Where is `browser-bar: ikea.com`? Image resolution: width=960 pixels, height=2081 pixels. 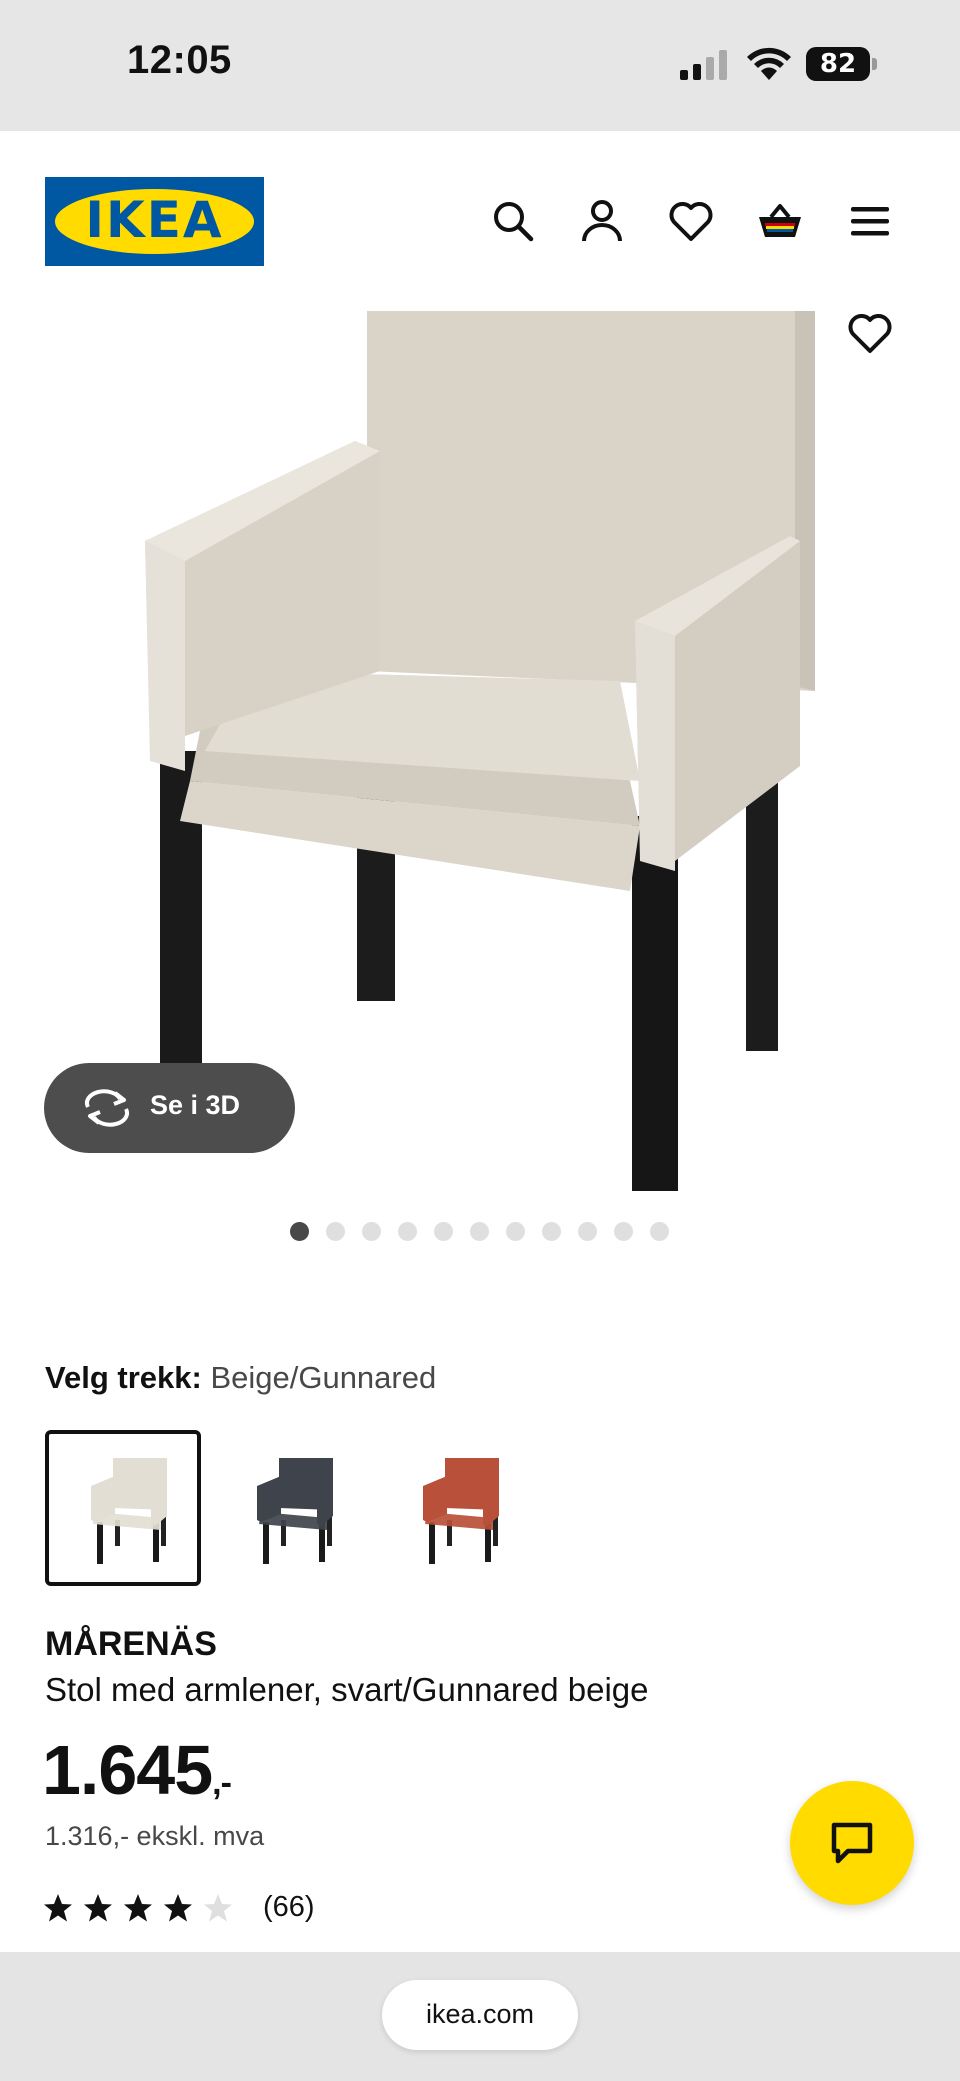
browser-bar: ikea.com is located at coordinates (480, 2016).